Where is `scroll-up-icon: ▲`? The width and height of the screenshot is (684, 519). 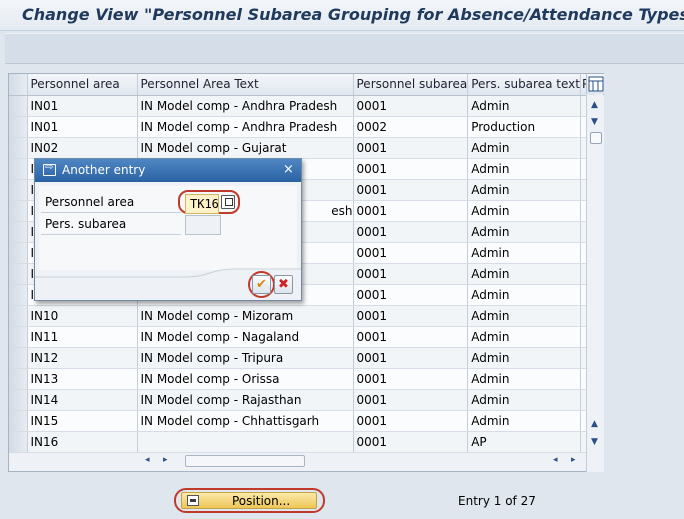 scroll-up-icon: ▲ is located at coordinates (594, 105).